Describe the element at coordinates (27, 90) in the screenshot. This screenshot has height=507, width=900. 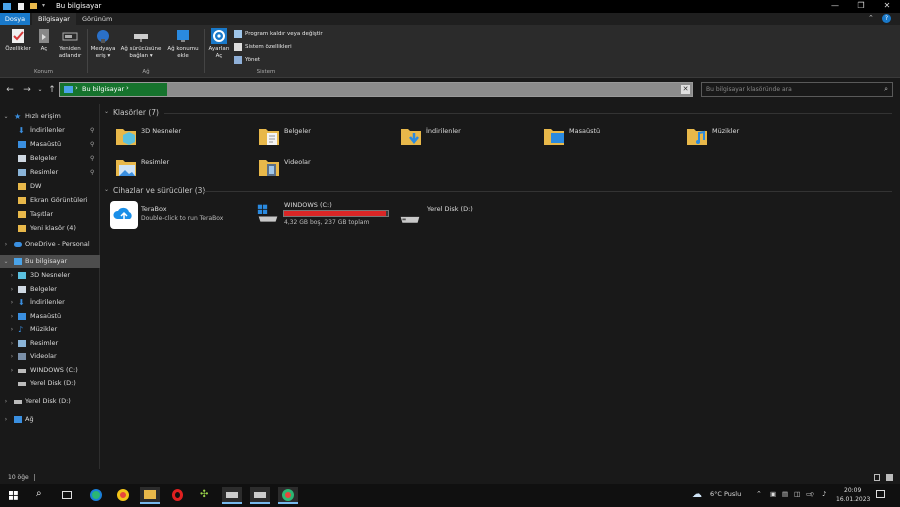
I see `forward-arrow-icon: →` at that location.